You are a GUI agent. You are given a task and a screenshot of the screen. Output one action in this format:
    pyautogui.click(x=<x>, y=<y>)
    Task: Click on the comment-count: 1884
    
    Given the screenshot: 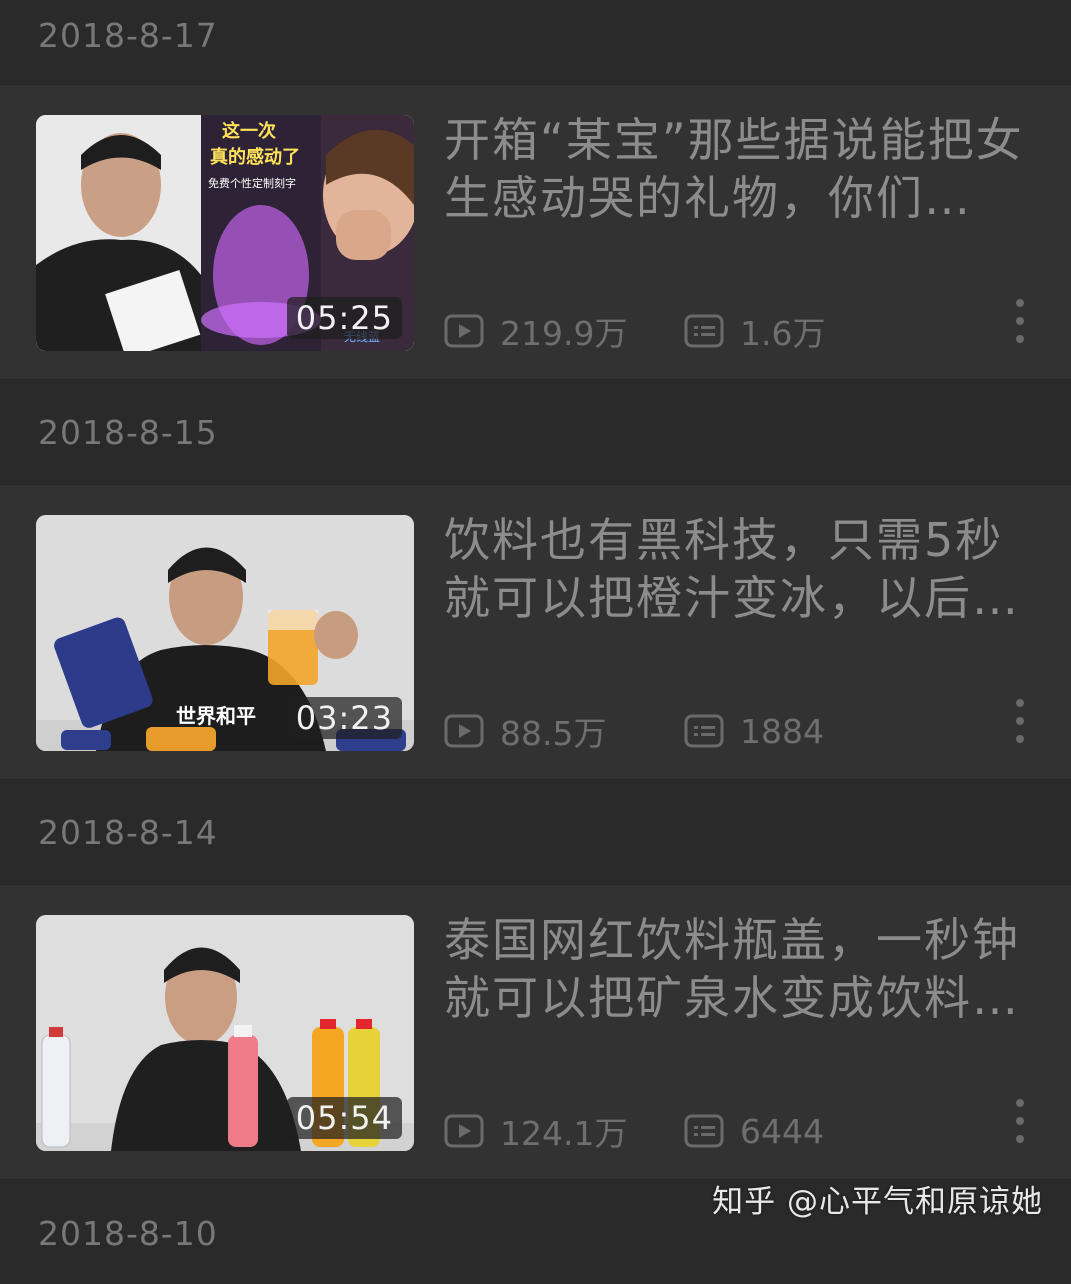 What is the action you would take?
    pyautogui.click(x=754, y=731)
    